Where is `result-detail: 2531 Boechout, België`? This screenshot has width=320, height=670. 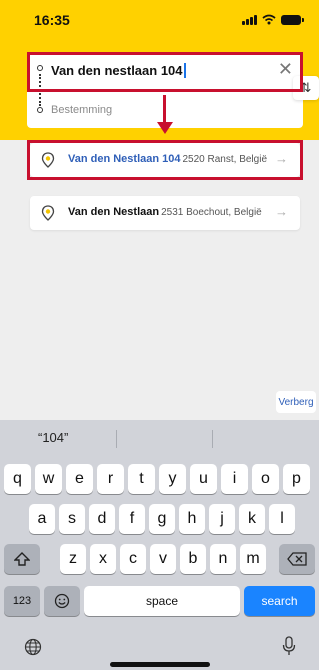
result-detail: 2531 Boechout, België is located at coordinates (211, 212).